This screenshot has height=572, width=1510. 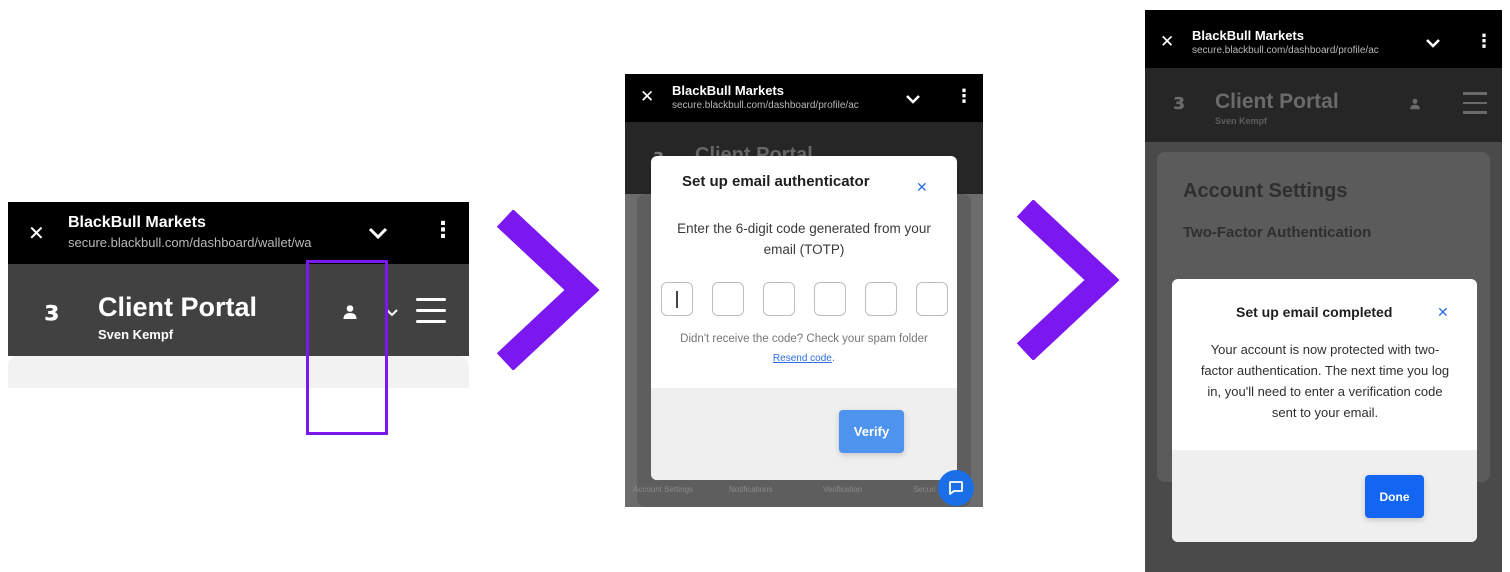 I want to click on modal-footer: Verify, so click(x=804, y=434).